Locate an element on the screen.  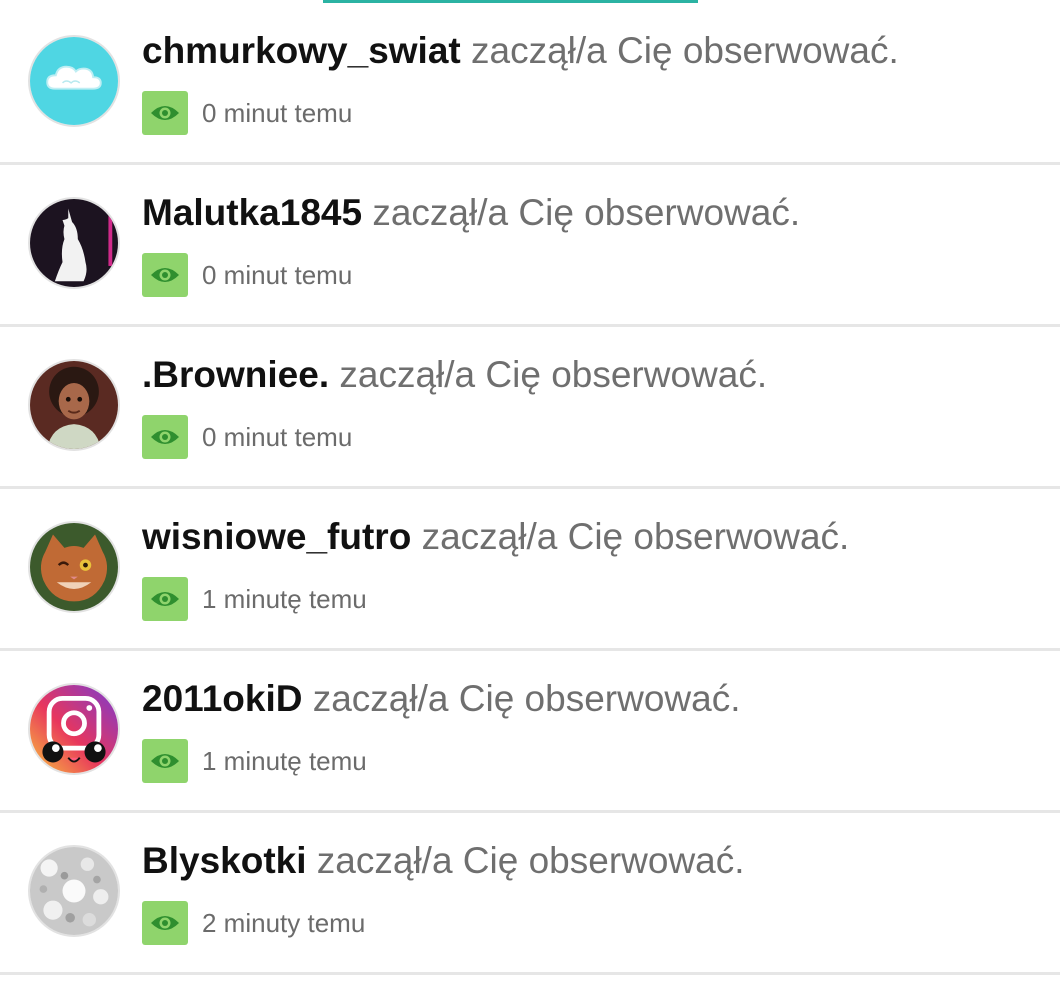
username-link: 2011okiD is located at coordinates (222, 698).